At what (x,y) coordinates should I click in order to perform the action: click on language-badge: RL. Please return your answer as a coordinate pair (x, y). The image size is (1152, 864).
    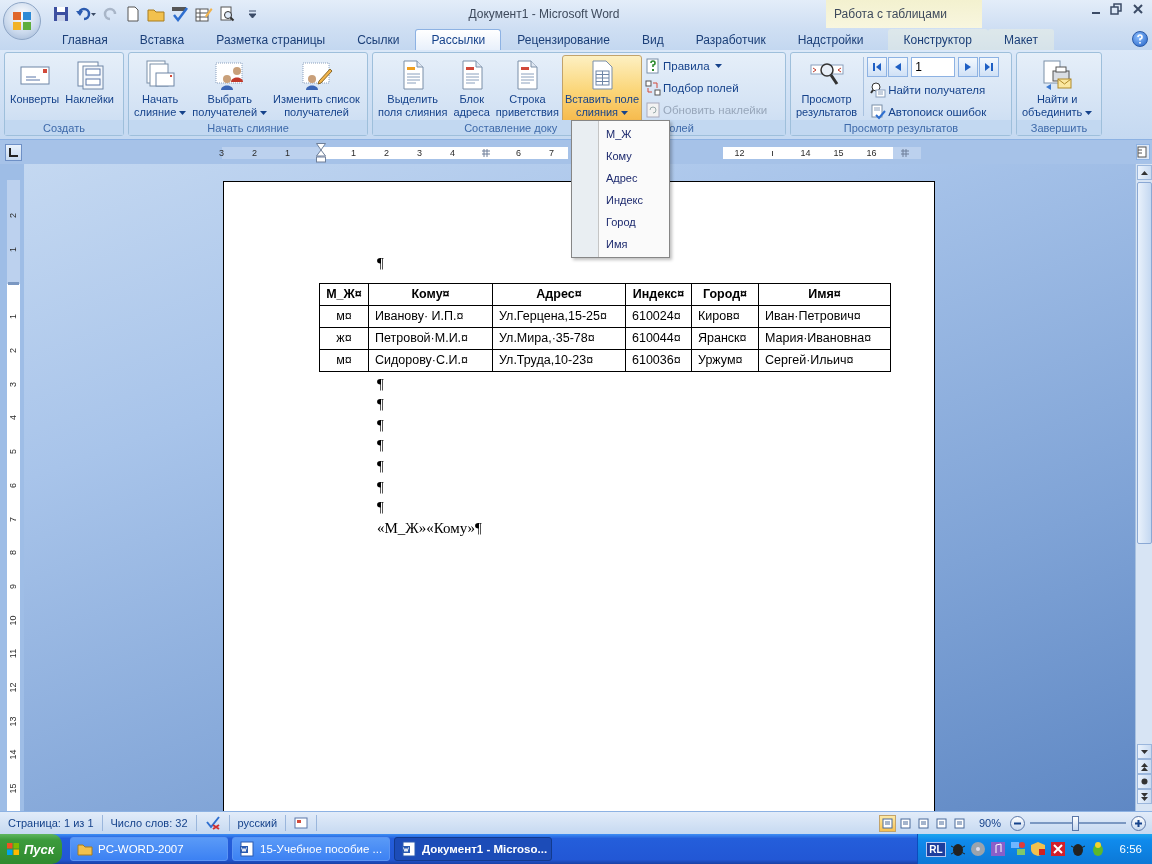
    Looking at the image, I should click on (936, 849).